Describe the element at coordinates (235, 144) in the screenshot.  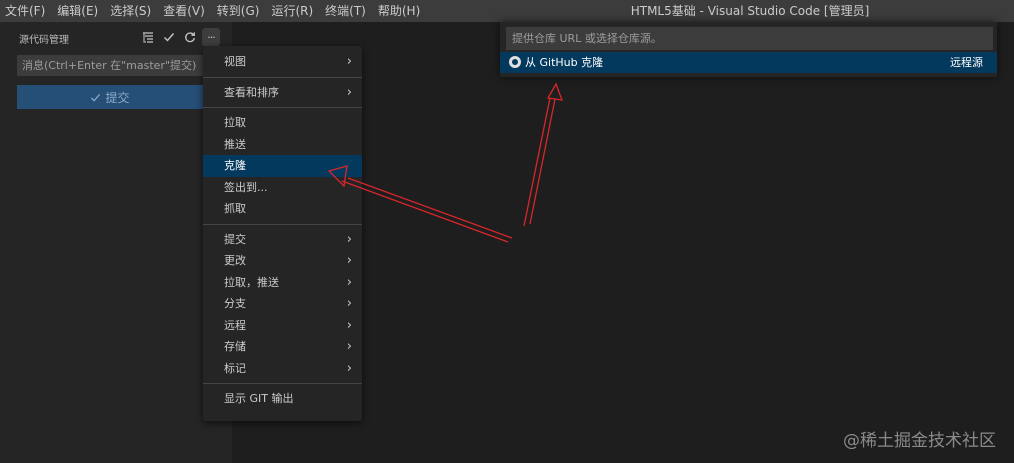
I see `menu-item-label: 推送` at that location.